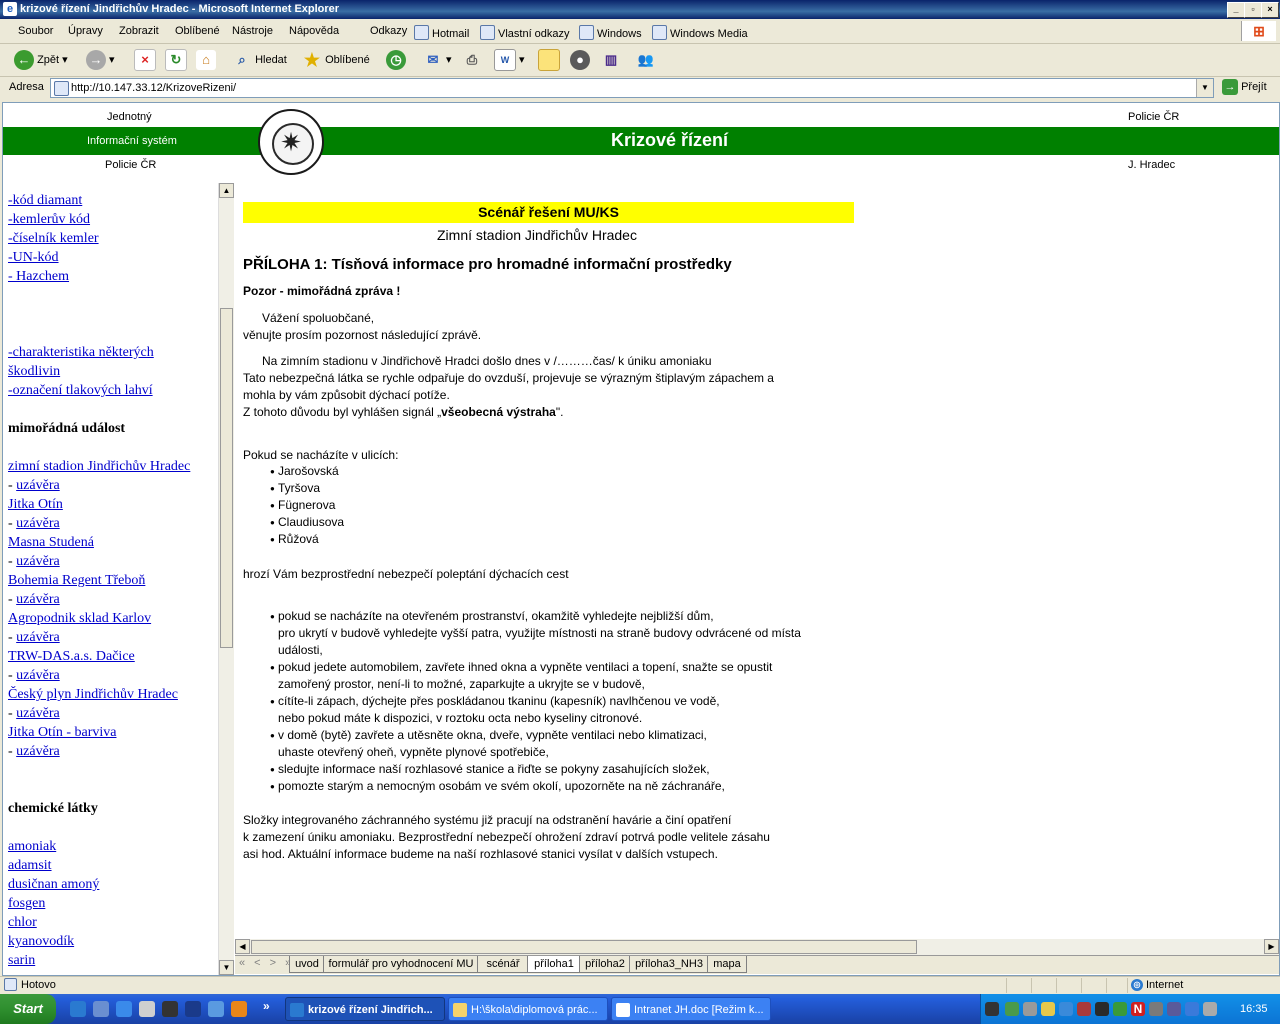 The image size is (1280, 1024). Describe the element at coordinates (525, 32) in the screenshot. I see `link-custom: Vlastní odkazy` at that location.